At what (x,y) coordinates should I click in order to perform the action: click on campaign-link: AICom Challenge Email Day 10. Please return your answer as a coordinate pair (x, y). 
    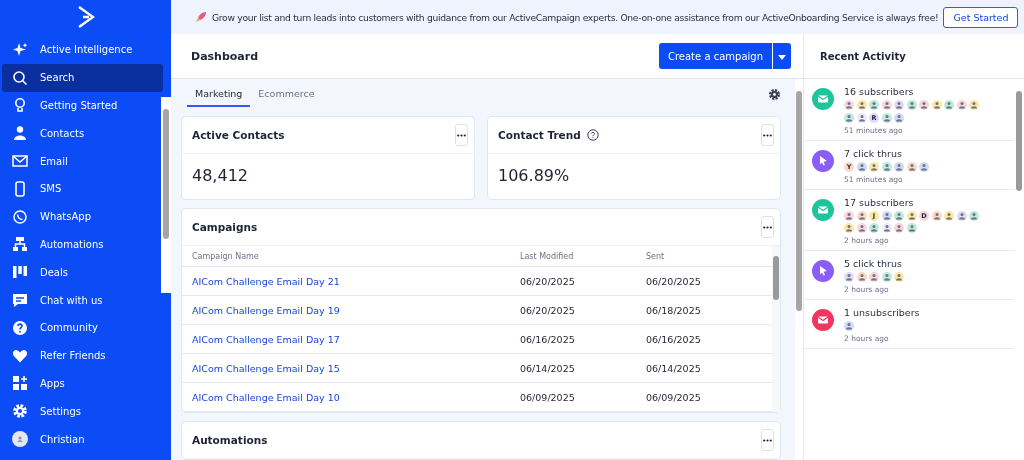
    Looking at the image, I should click on (356, 397).